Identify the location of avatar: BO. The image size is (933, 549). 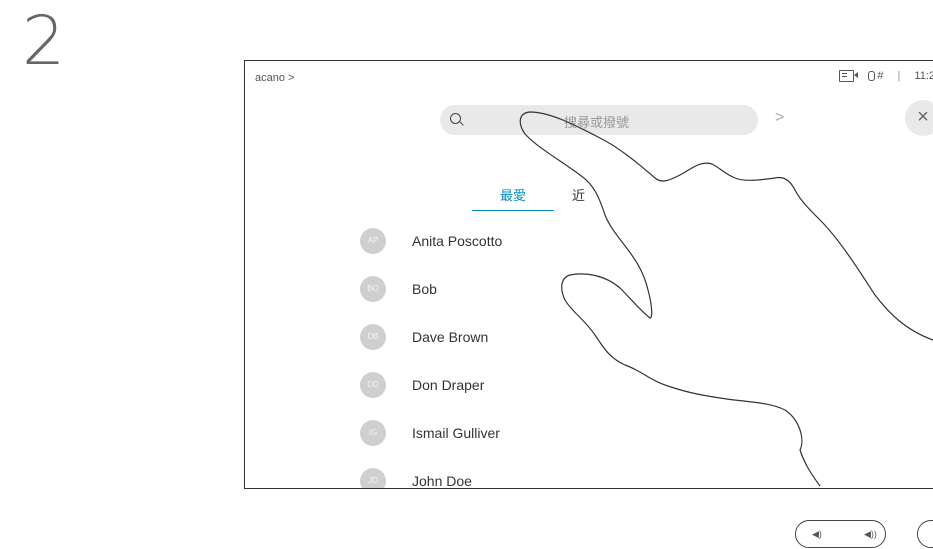
(373, 289).